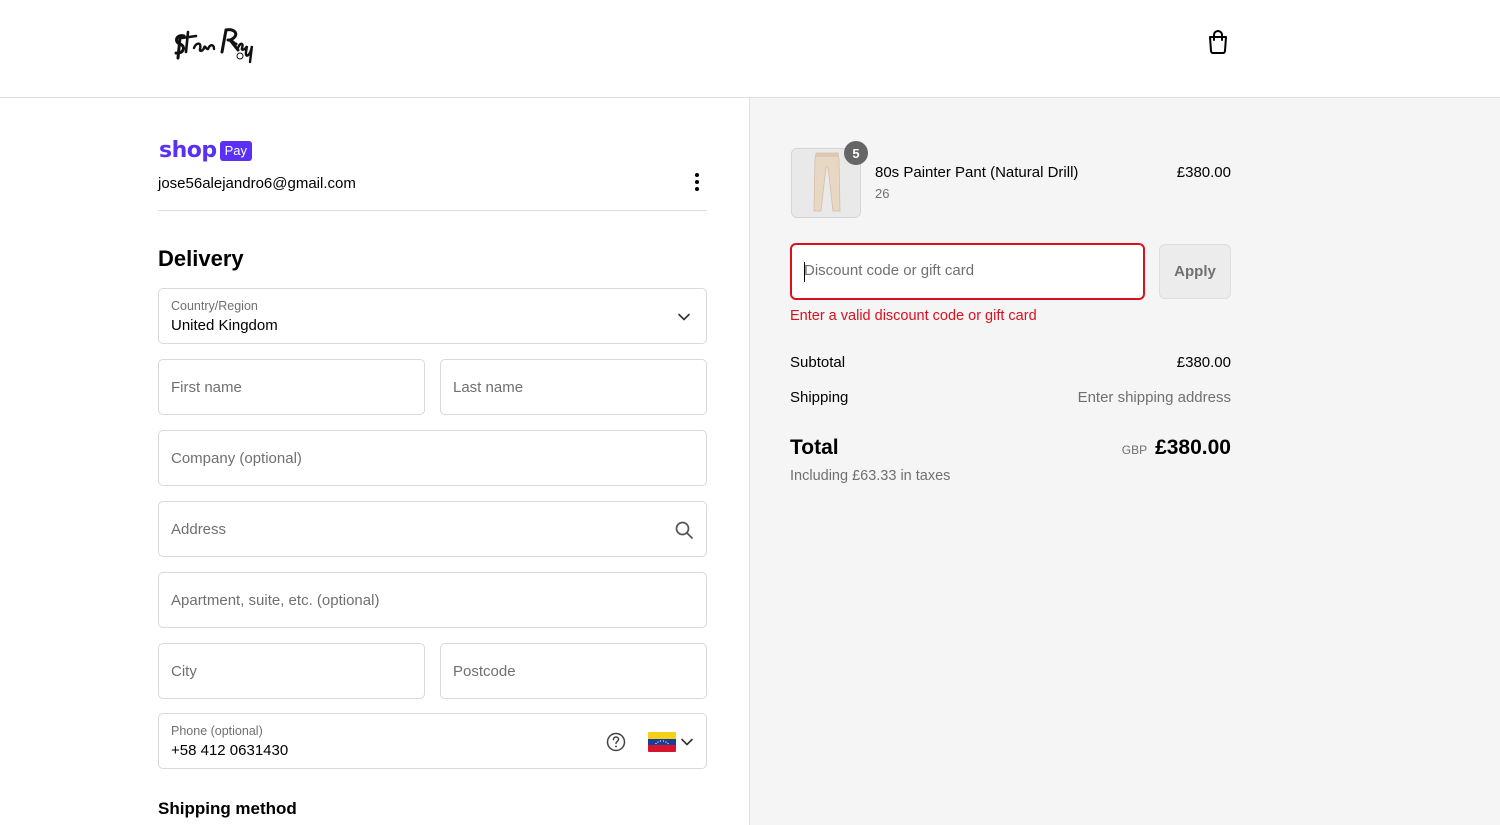 Image resolution: width=1500 pixels, height=825 pixels. What do you see at coordinates (1193, 447) in the screenshot?
I see `total-value: £380.00` at bounding box center [1193, 447].